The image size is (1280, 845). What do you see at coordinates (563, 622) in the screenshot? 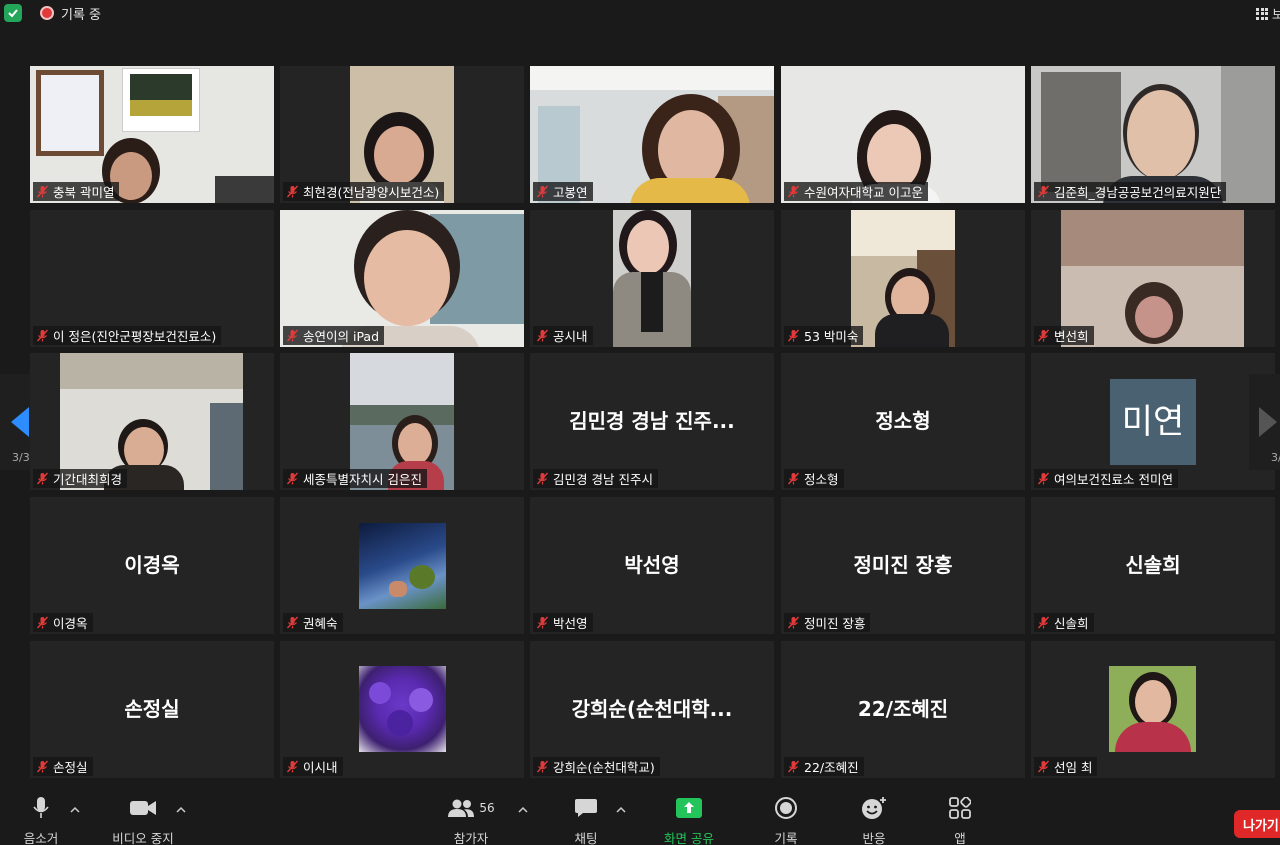
I see `participant-name-tag: 박선영` at bounding box center [563, 622].